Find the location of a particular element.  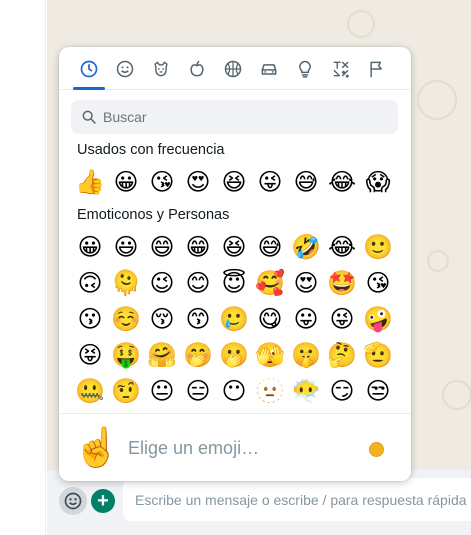

symbols-icon is located at coordinates (341, 69).